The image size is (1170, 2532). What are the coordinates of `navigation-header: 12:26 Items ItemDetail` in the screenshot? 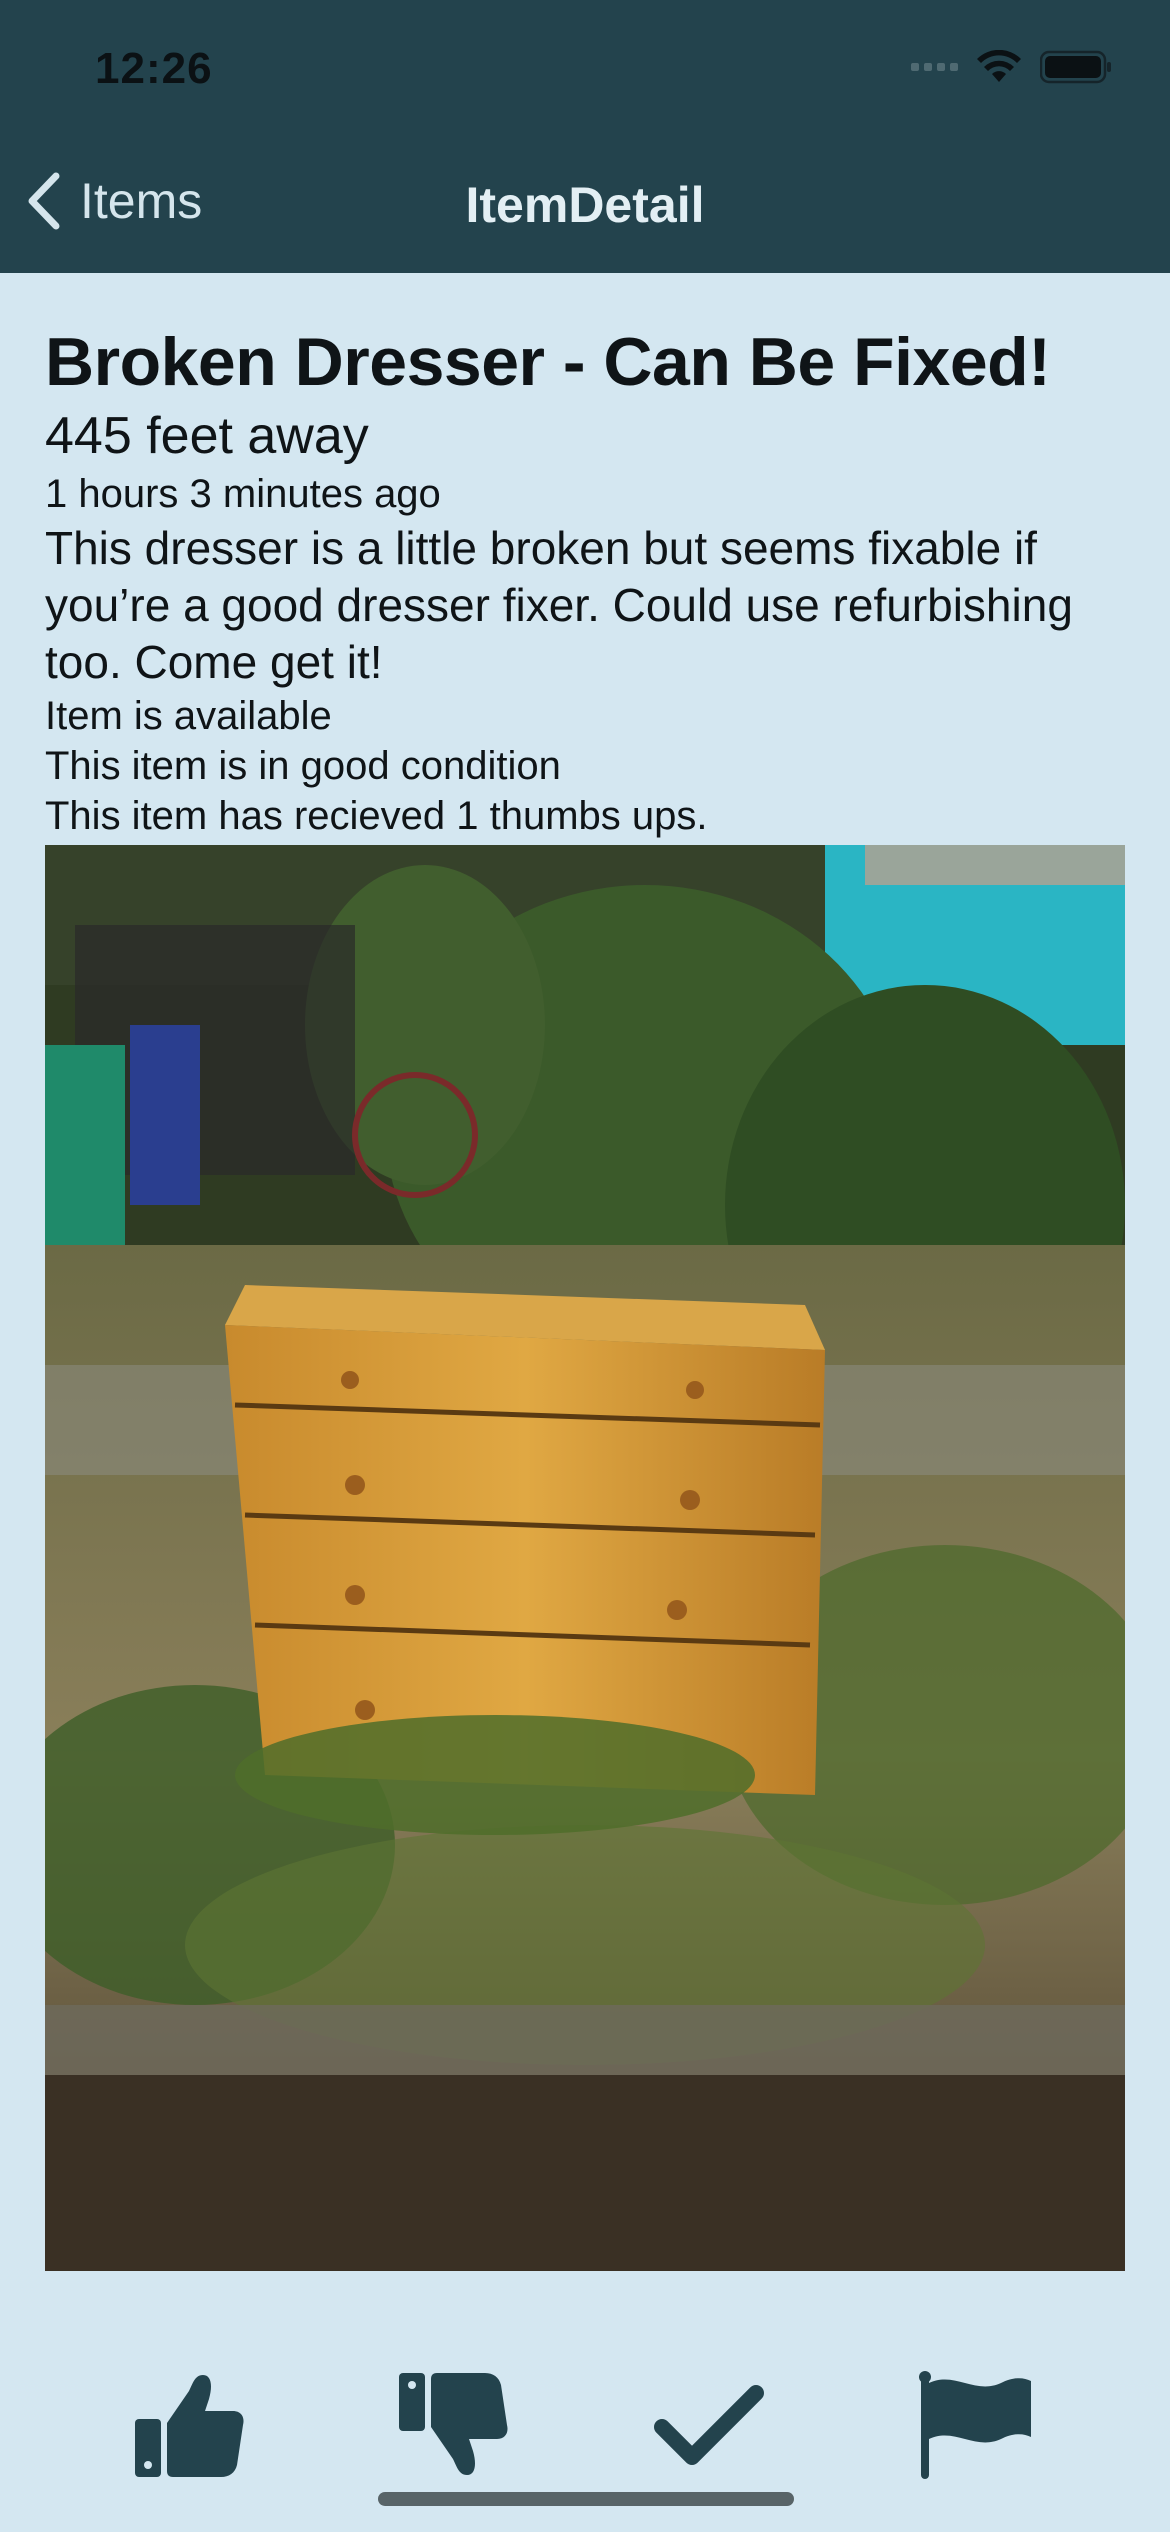 It's located at (585, 136).